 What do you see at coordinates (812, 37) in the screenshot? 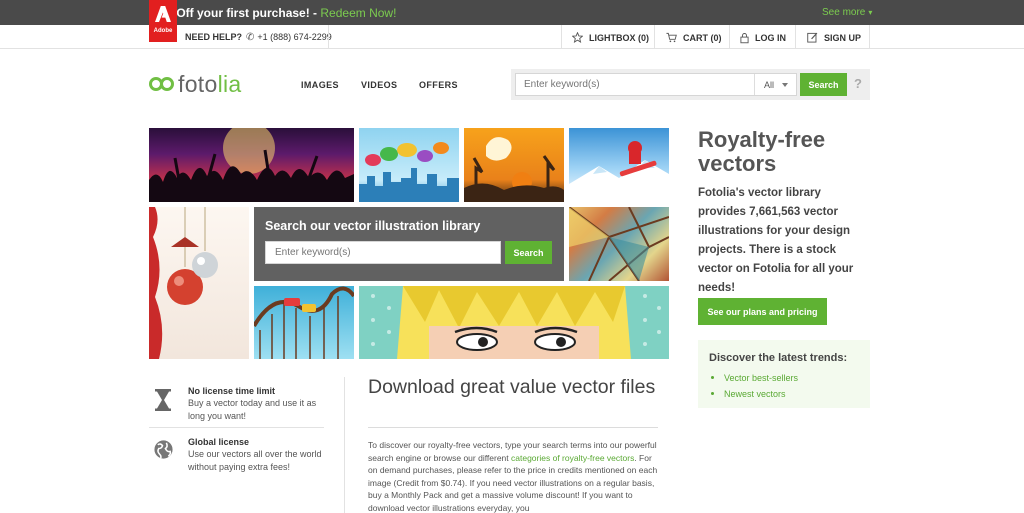
I see `edit-icon` at bounding box center [812, 37].